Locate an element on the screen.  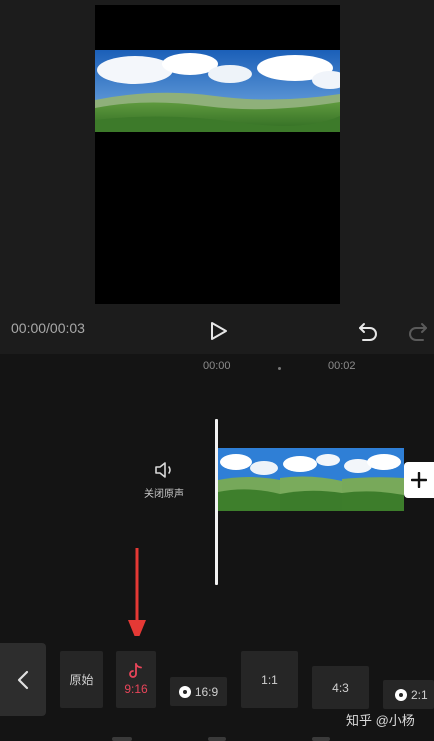
ratio-label: 原始 is located at coordinates (81, 680).